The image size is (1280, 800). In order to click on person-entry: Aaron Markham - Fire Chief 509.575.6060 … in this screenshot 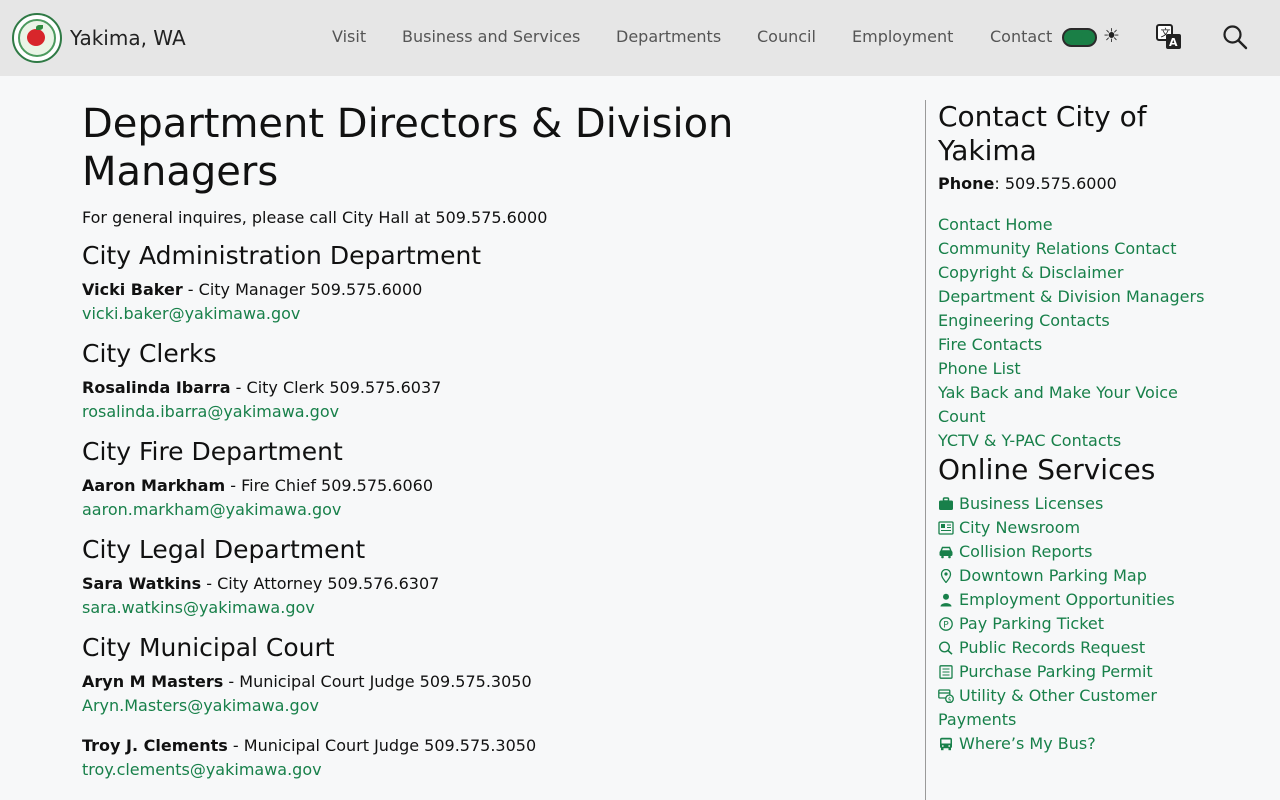, I will do `click(482, 498)`.